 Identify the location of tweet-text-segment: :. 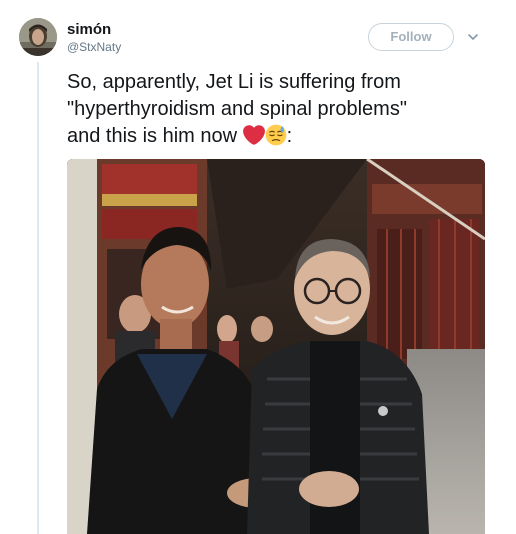
(289, 136).